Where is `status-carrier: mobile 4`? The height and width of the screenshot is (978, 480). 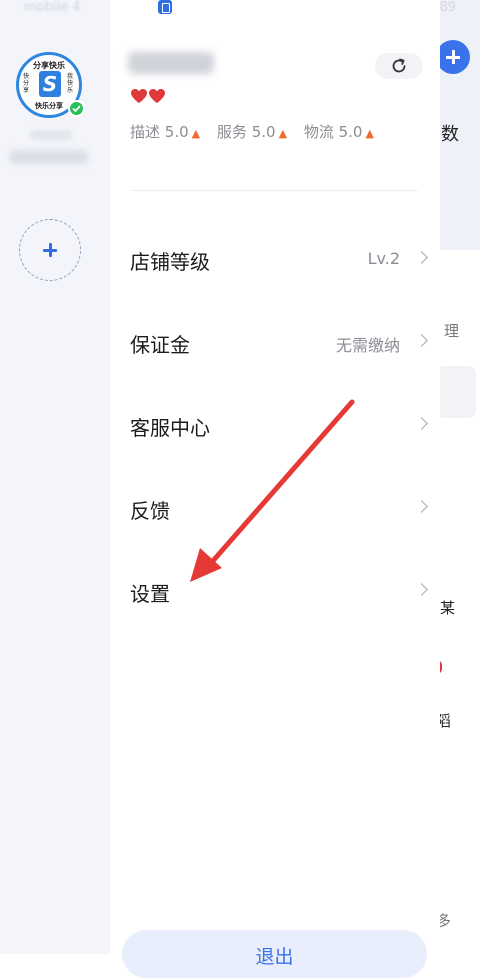
status-carrier: mobile 4 is located at coordinates (52, 7).